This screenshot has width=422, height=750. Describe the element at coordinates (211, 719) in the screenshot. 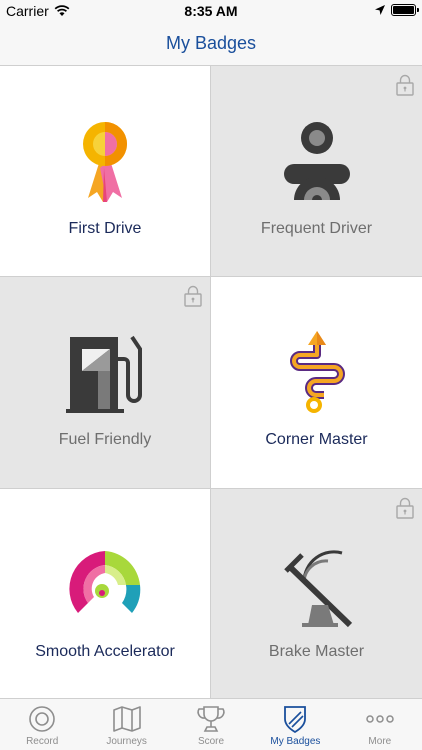

I see `trophy-icon` at that location.